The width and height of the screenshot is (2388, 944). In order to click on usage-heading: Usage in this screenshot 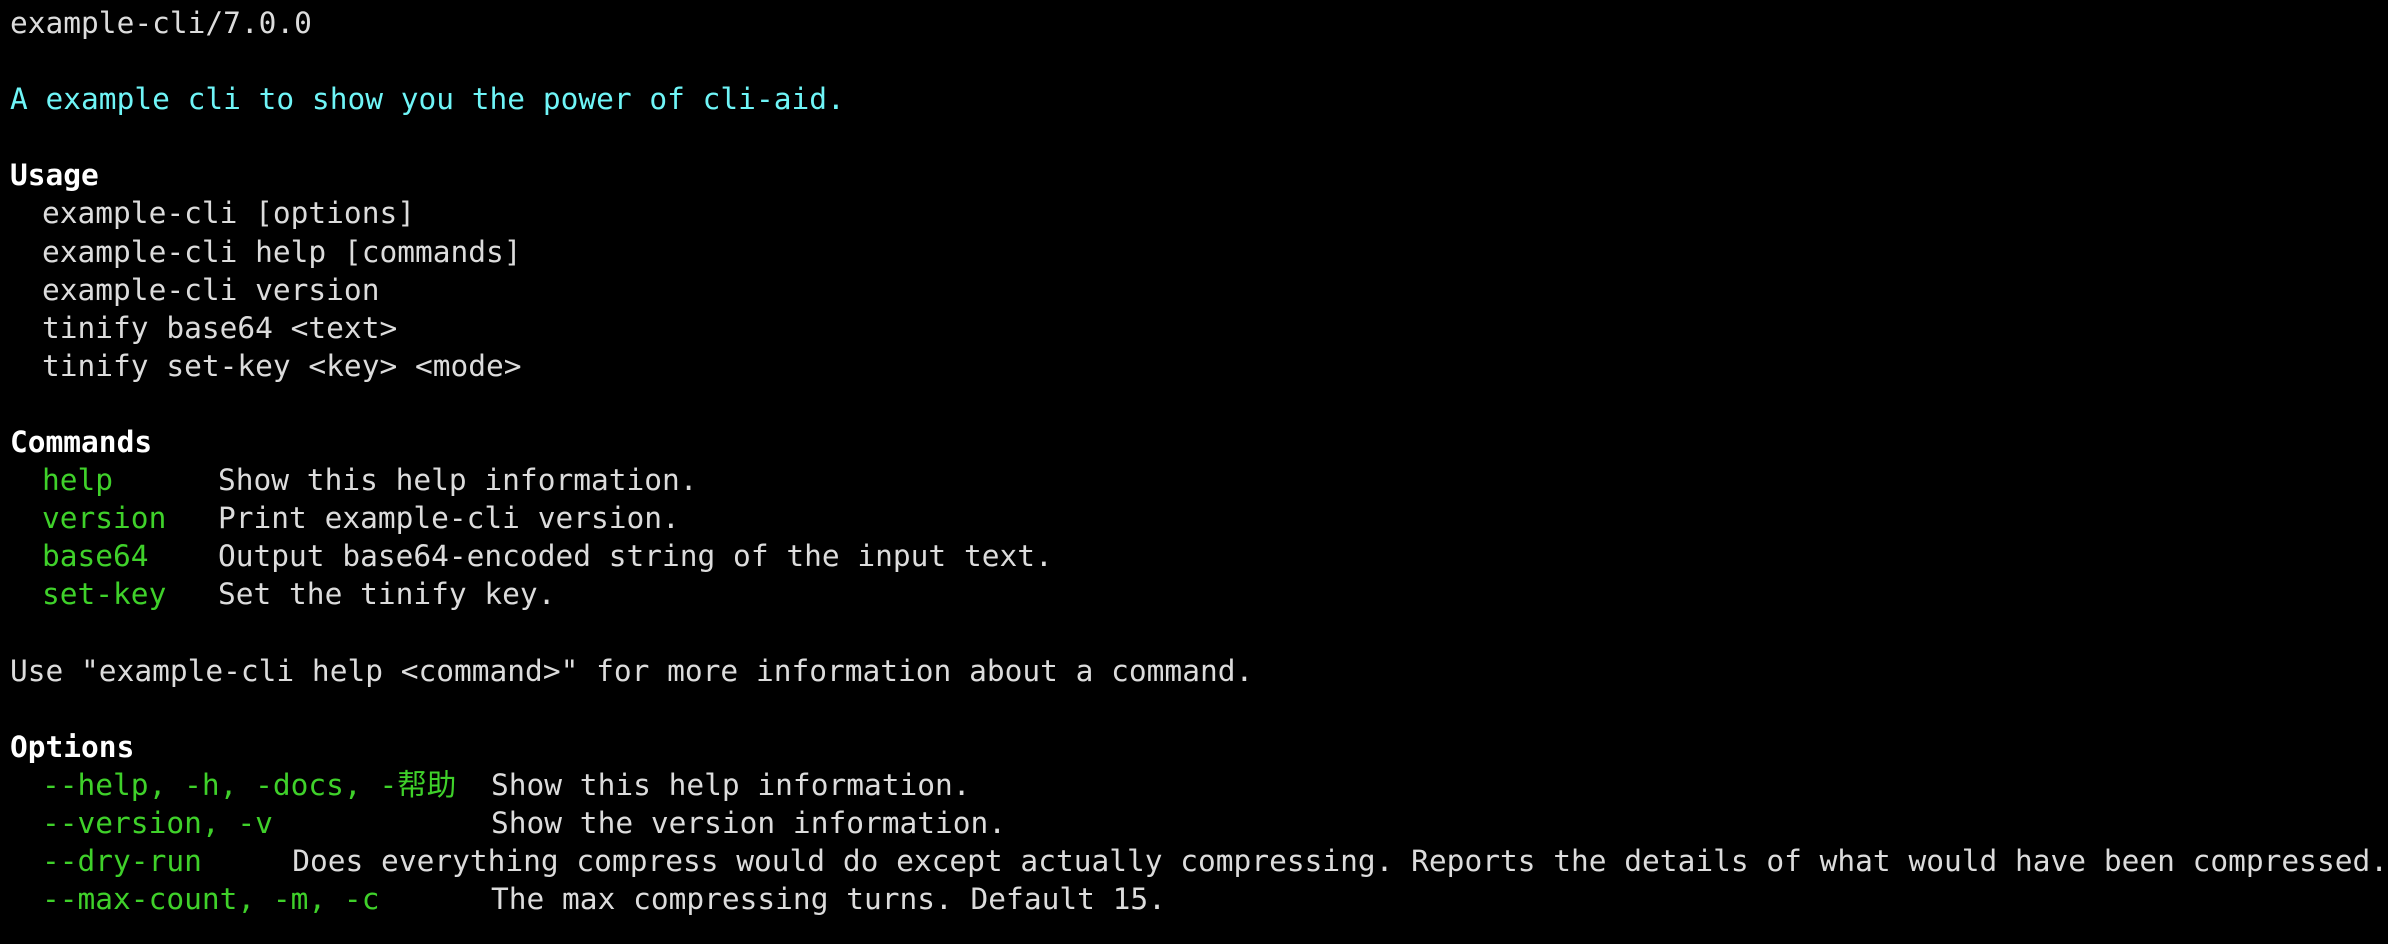, I will do `click(54, 175)`.